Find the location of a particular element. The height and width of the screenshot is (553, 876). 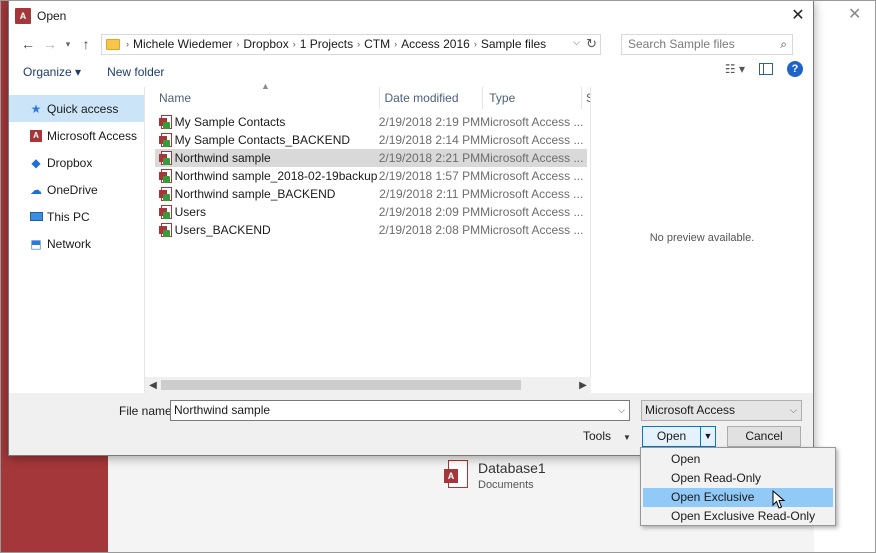

up-arrow-icon: ↑ is located at coordinates (86, 44).